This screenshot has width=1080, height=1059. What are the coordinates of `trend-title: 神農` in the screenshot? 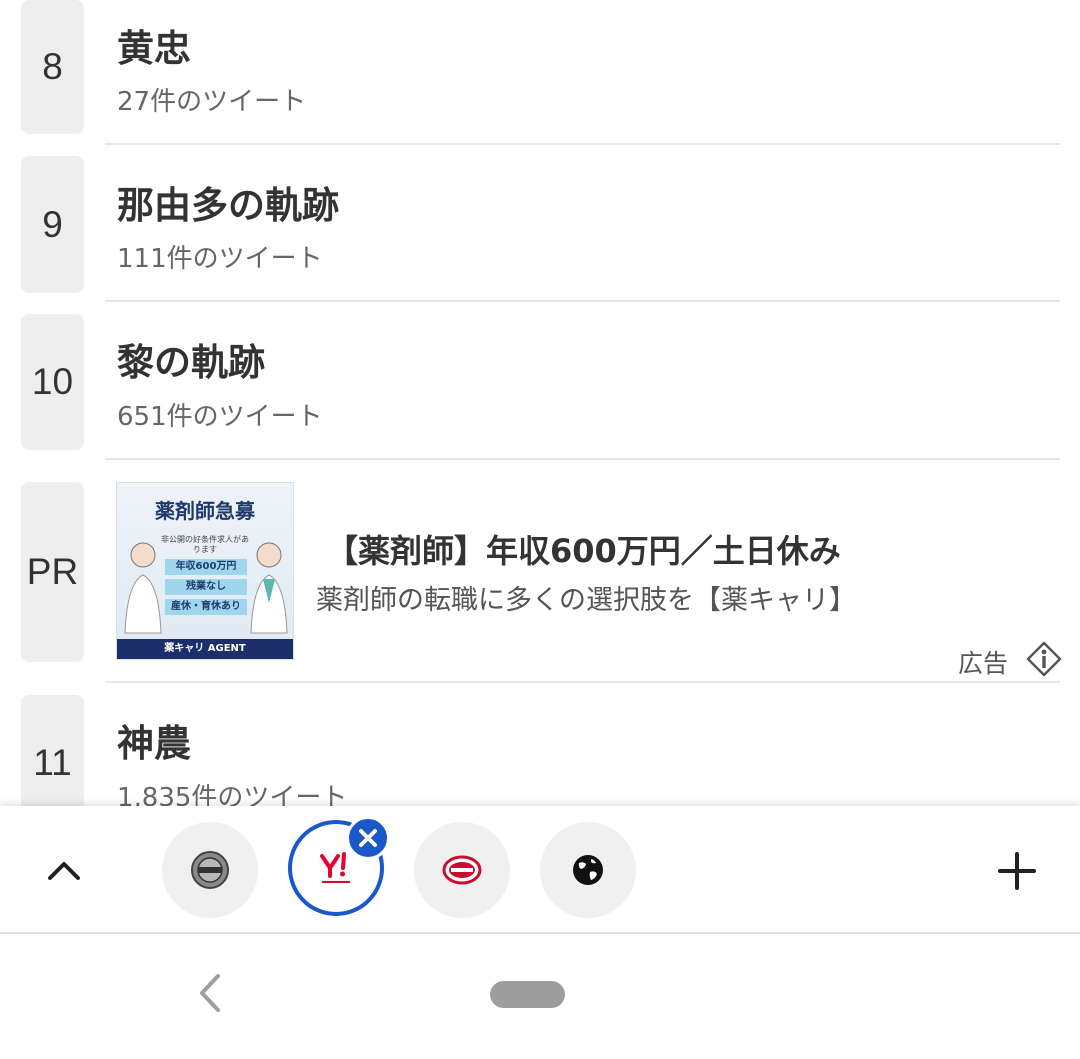 It's located at (154, 743).